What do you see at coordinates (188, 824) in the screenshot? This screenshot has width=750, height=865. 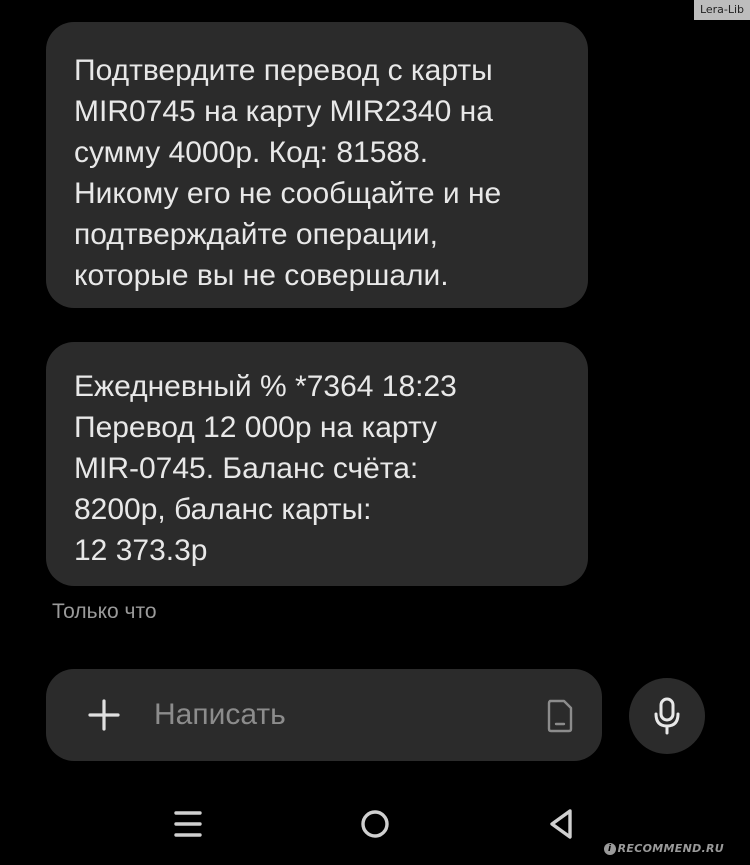 I see `recent-apps-icon` at bounding box center [188, 824].